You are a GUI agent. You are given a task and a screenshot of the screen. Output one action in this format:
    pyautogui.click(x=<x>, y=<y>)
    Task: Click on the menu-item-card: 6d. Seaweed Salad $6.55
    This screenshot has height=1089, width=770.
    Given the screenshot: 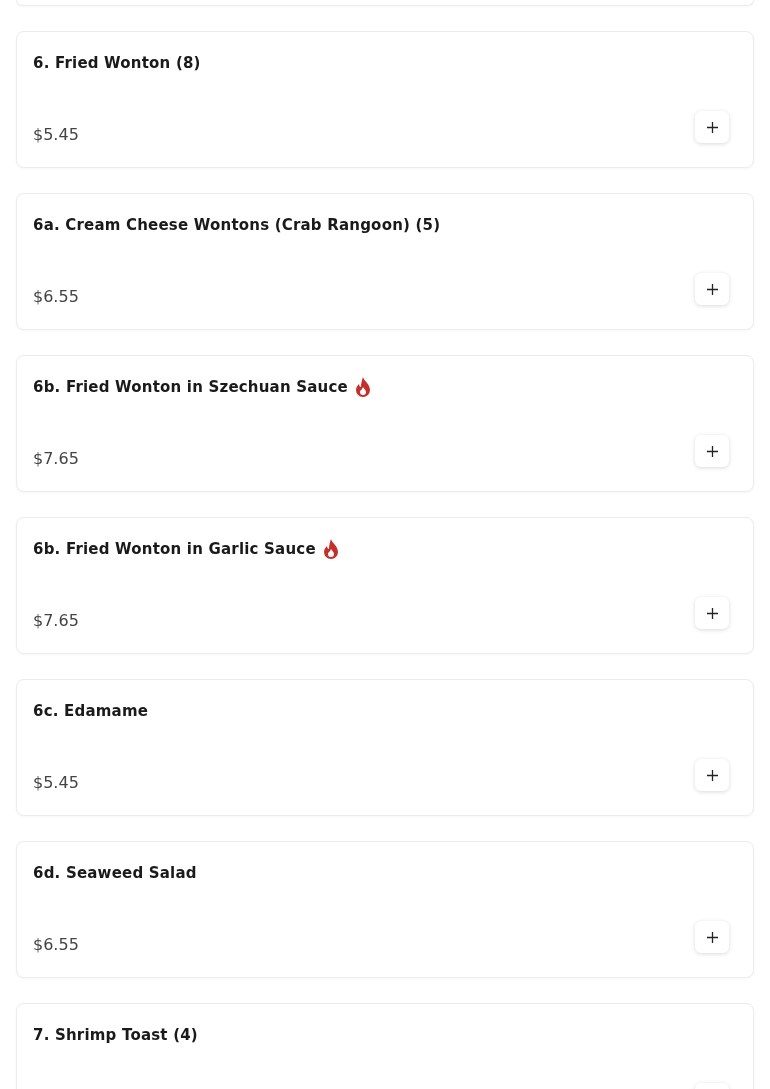 What is the action you would take?
    pyautogui.click(x=385, y=909)
    